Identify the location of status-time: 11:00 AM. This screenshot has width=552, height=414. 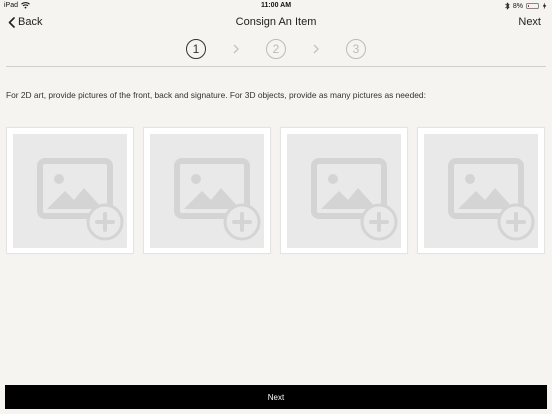
(276, 5).